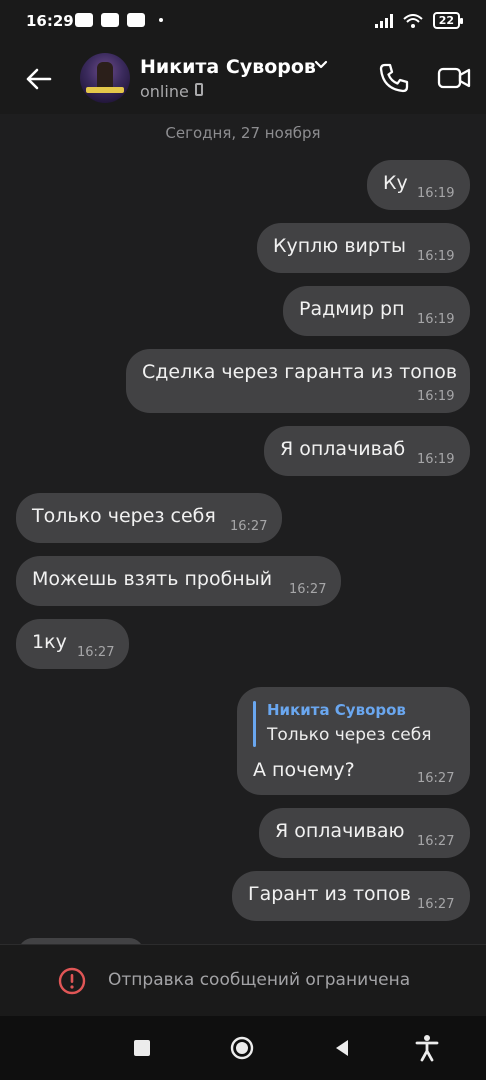  Describe the element at coordinates (254, 724) in the screenshot. I see `reply-quote-bar` at that location.